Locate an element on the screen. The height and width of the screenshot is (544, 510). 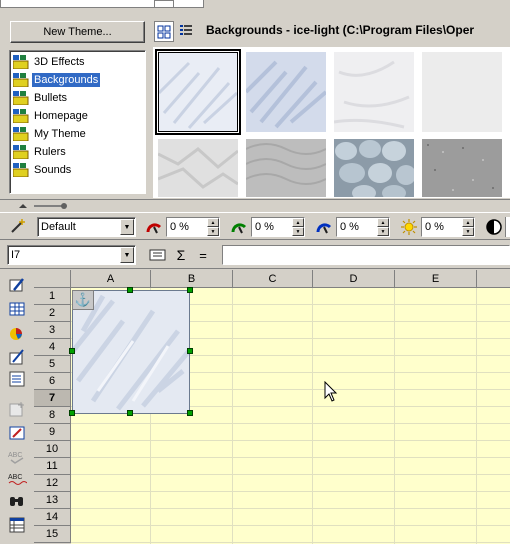
theme-item: 3D Effects is located at coordinates (77, 62).